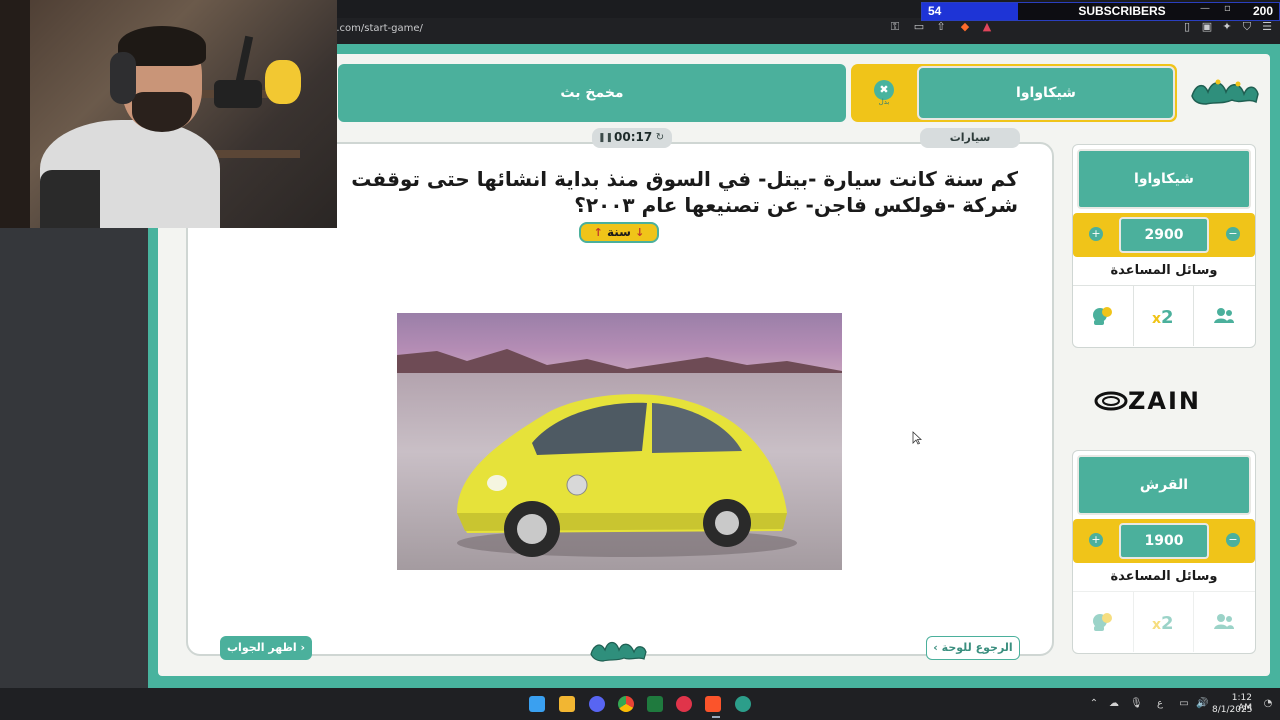 Image resolution: width=1280 pixels, height=720 pixels. I want to click on globe-app-icon, so click(743, 704).